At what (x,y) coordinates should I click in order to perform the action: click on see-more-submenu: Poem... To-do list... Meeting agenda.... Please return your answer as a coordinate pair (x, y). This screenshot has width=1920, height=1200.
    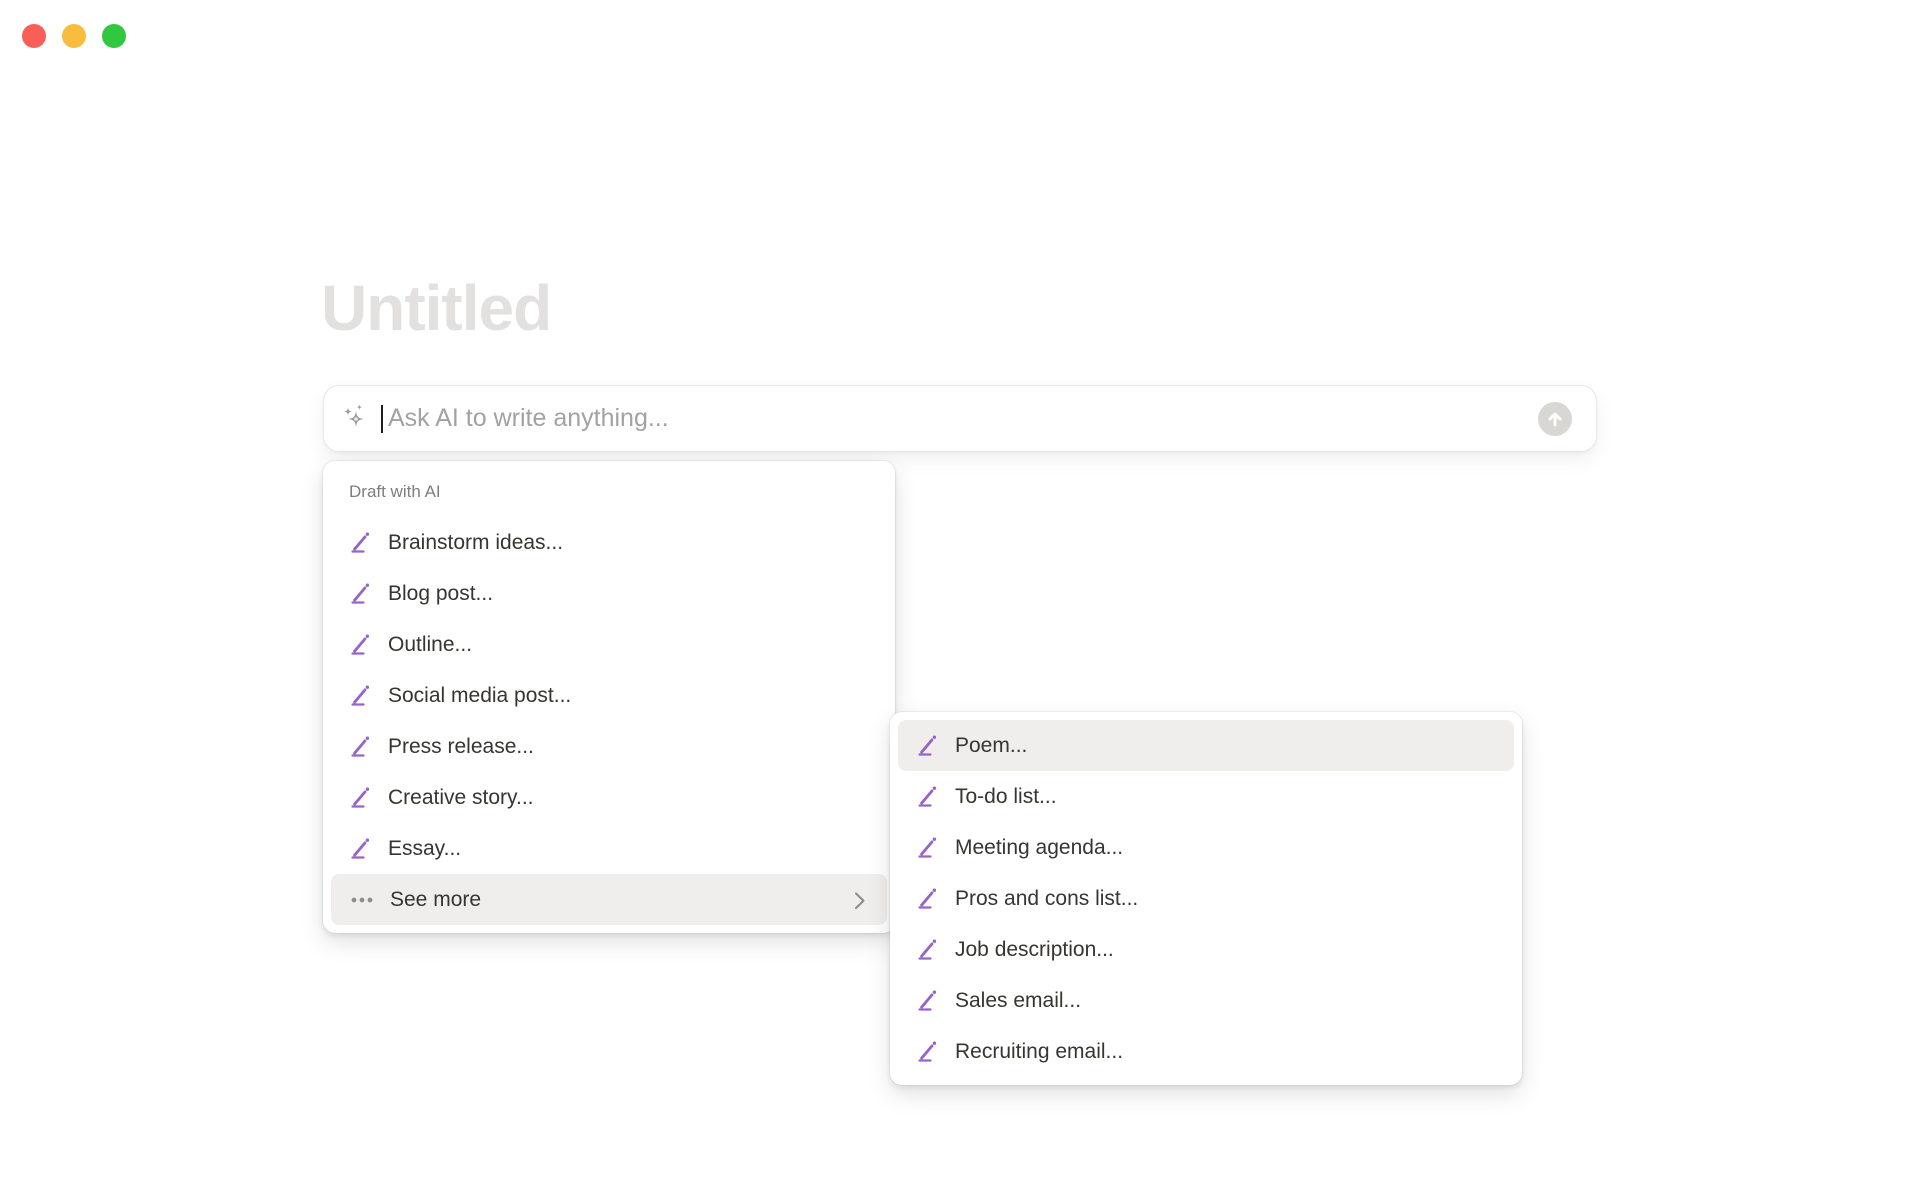
    Looking at the image, I should click on (1206, 898).